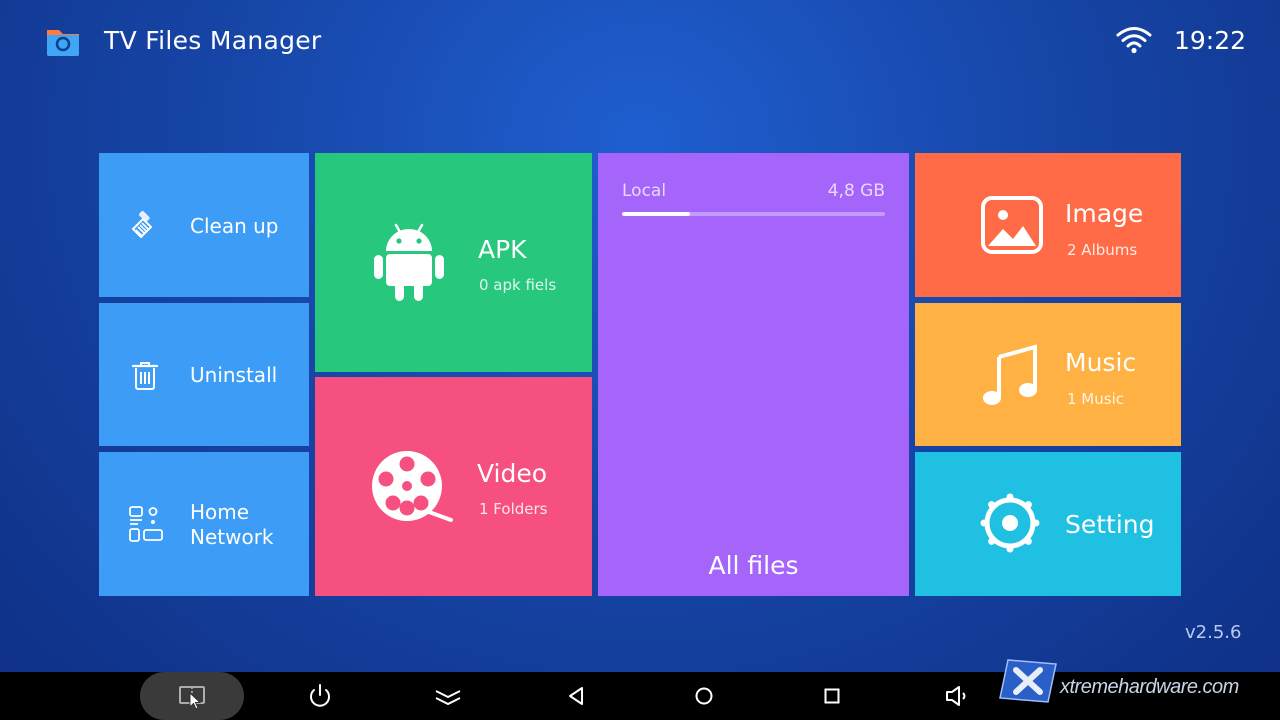  Describe the element at coordinates (1110, 524) in the screenshot. I see `setting-title: Setting` at that location.